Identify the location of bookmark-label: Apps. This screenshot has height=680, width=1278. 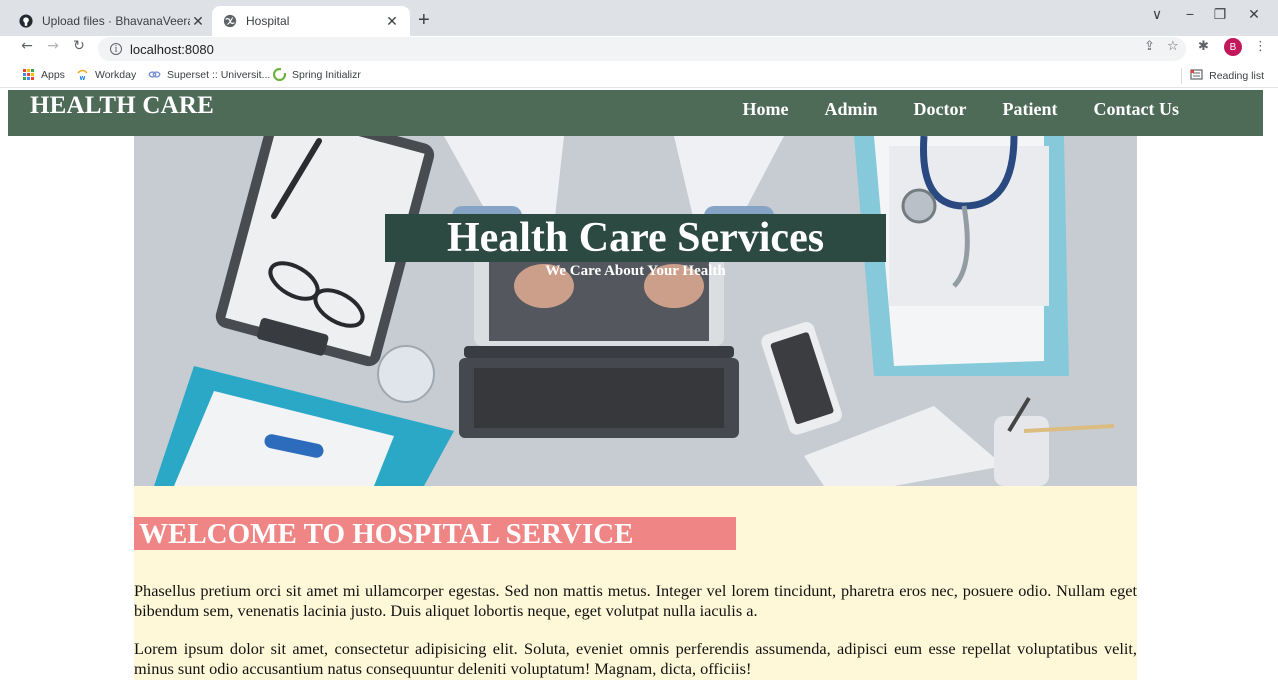
(53, 74).